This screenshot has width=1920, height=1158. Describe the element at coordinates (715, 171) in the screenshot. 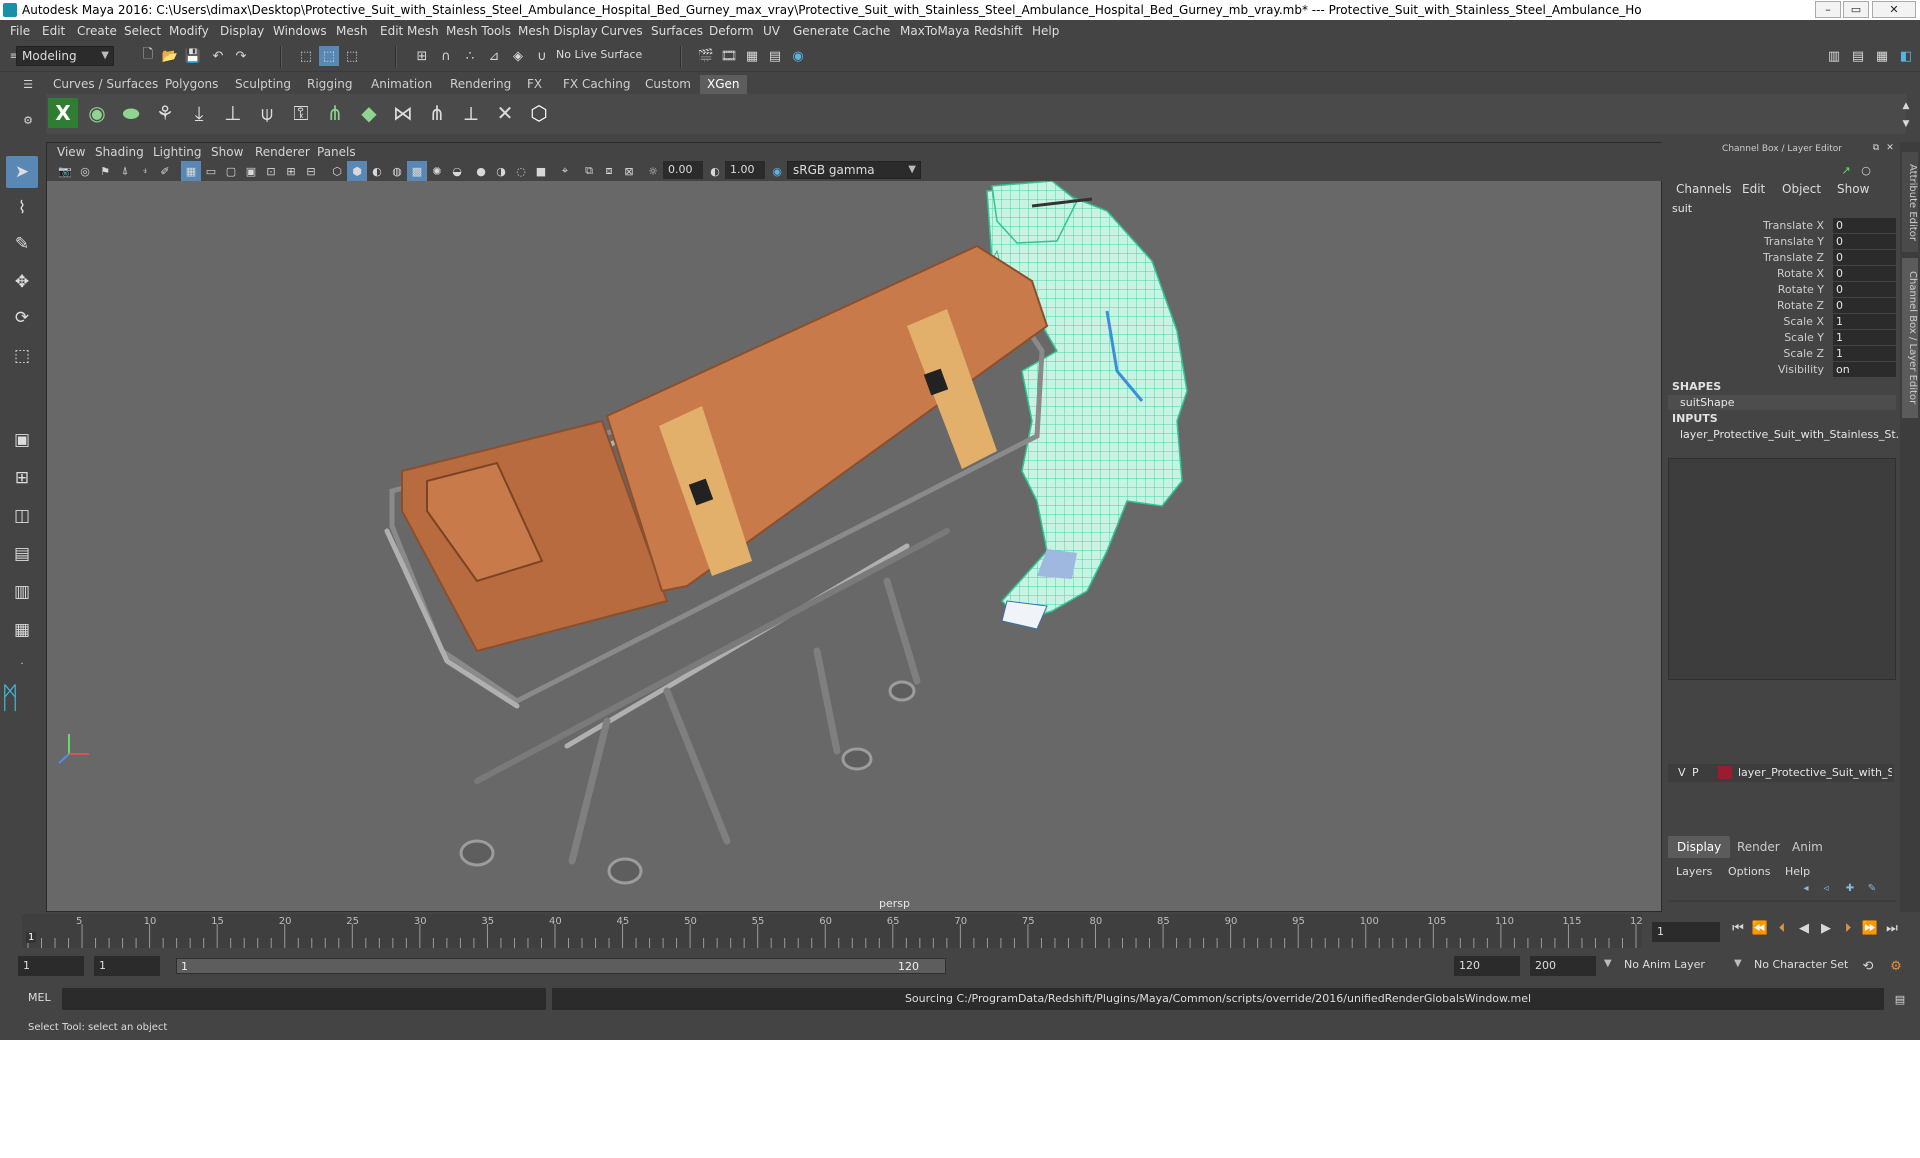

I see `gamma-icon: ◐` at that location.